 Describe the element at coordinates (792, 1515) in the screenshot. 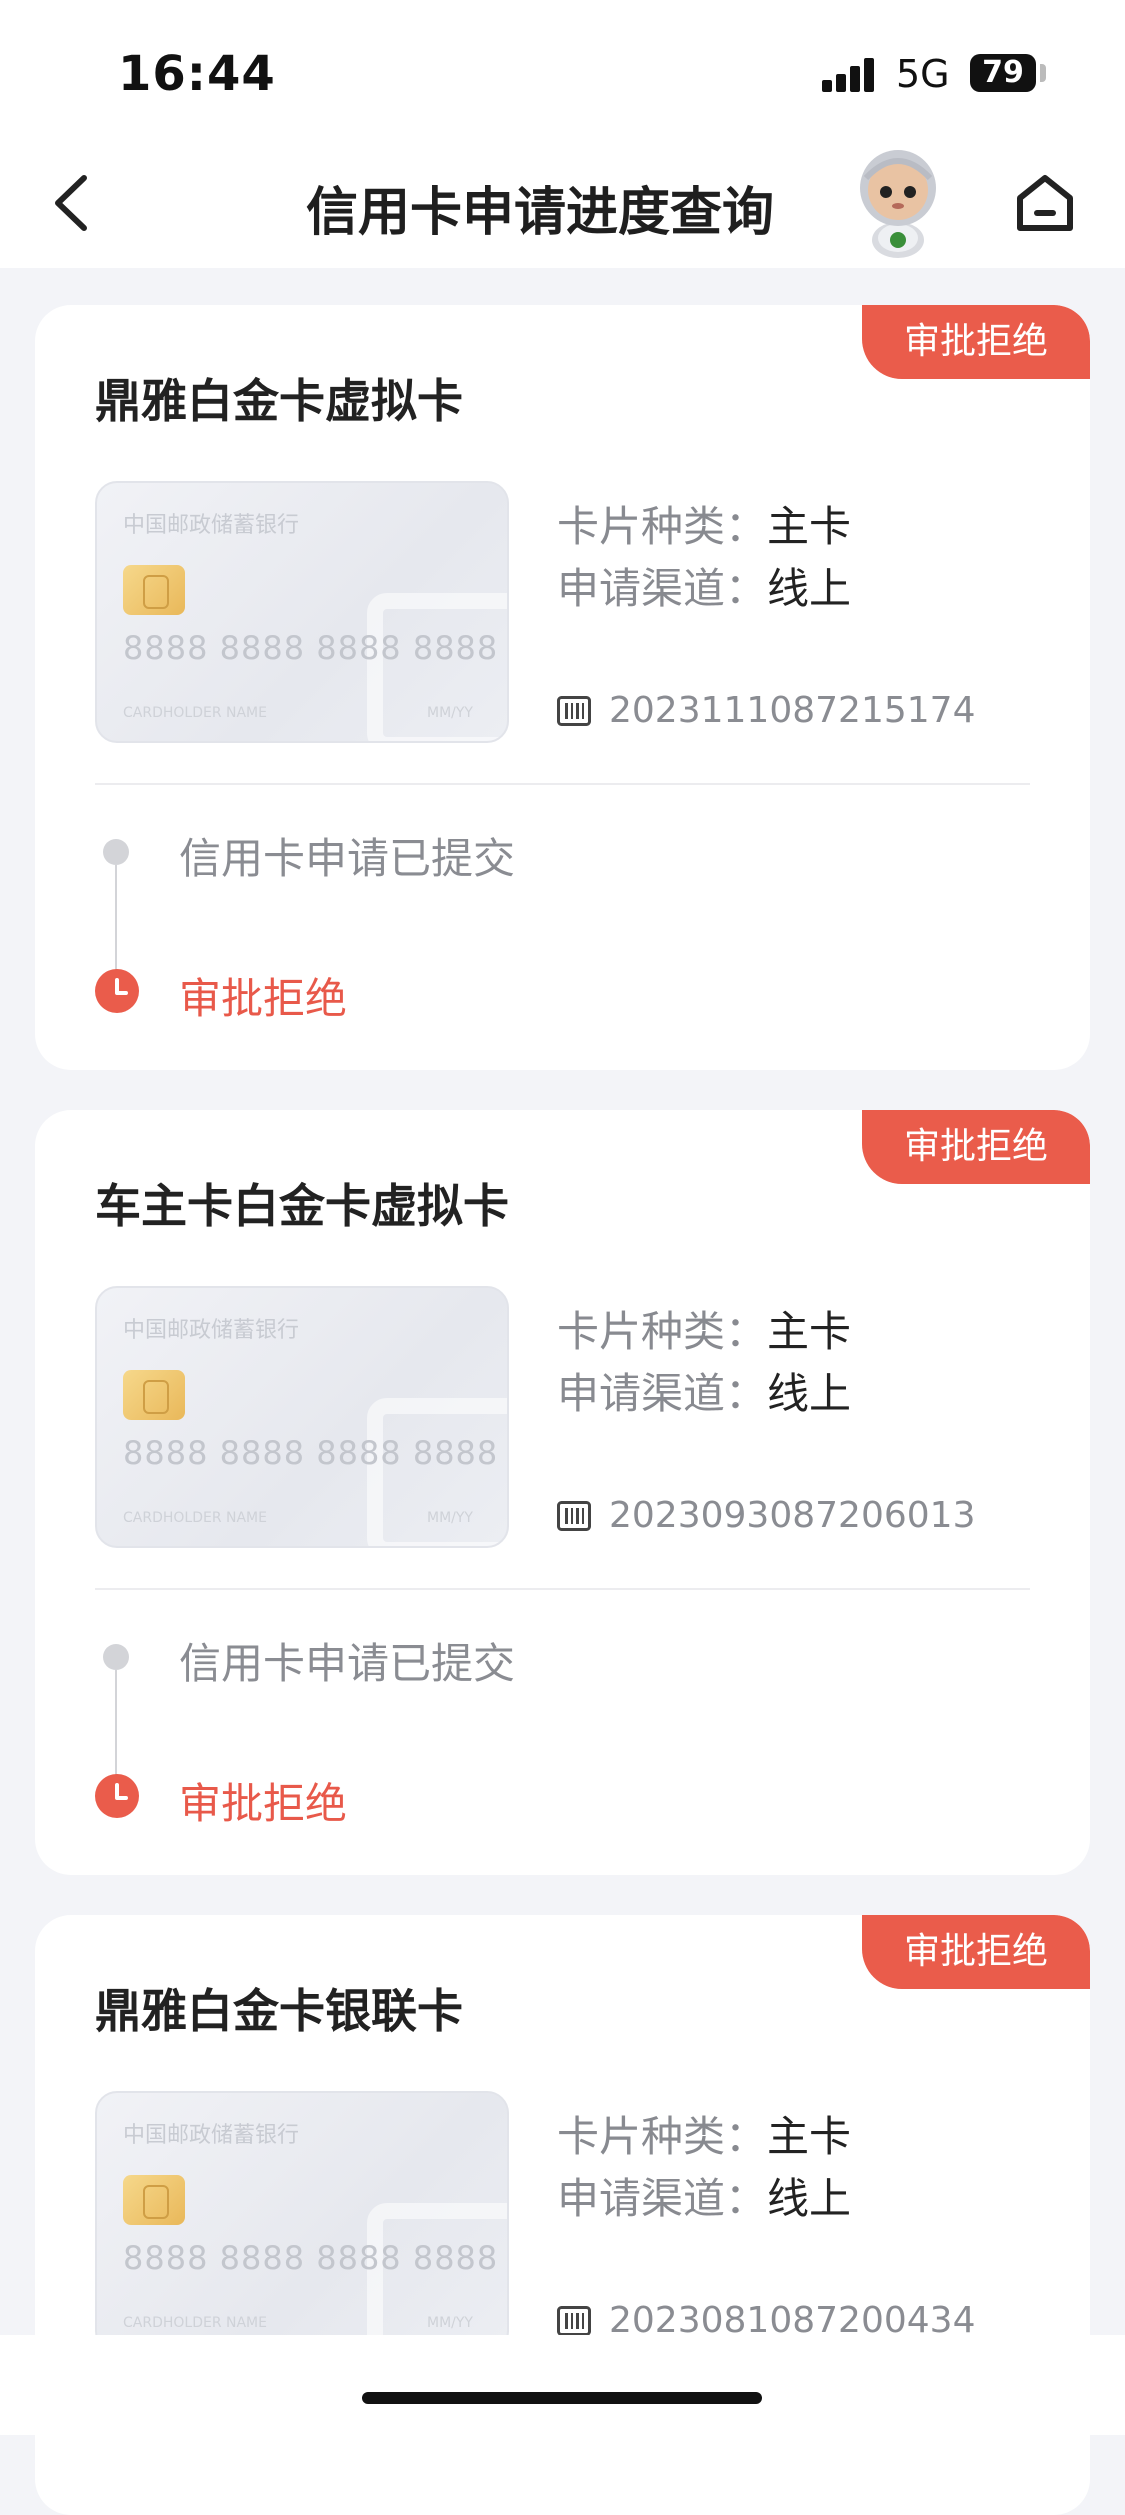

I see `application-number: 2023093087206013` at that location.